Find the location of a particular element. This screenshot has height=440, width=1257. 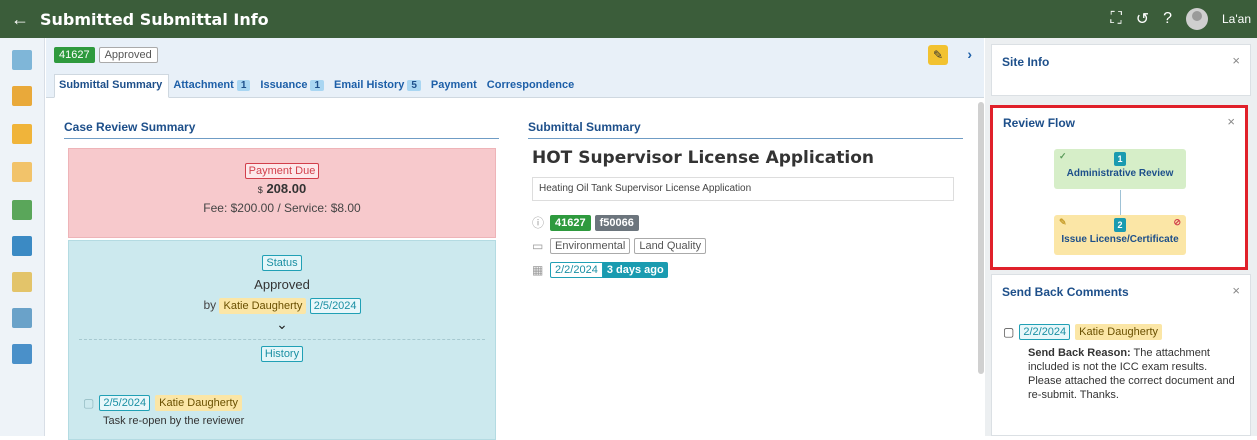

sidebar is located at coordinates (22, 237).